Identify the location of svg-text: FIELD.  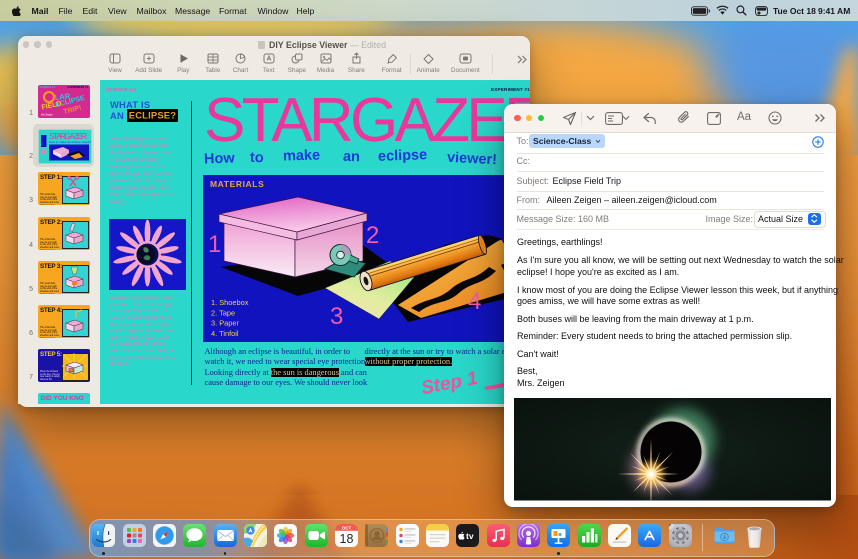
(50, 105).